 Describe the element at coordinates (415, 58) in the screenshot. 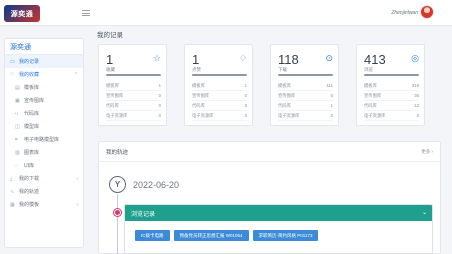

I see `eye-icon: ◎` at that location.